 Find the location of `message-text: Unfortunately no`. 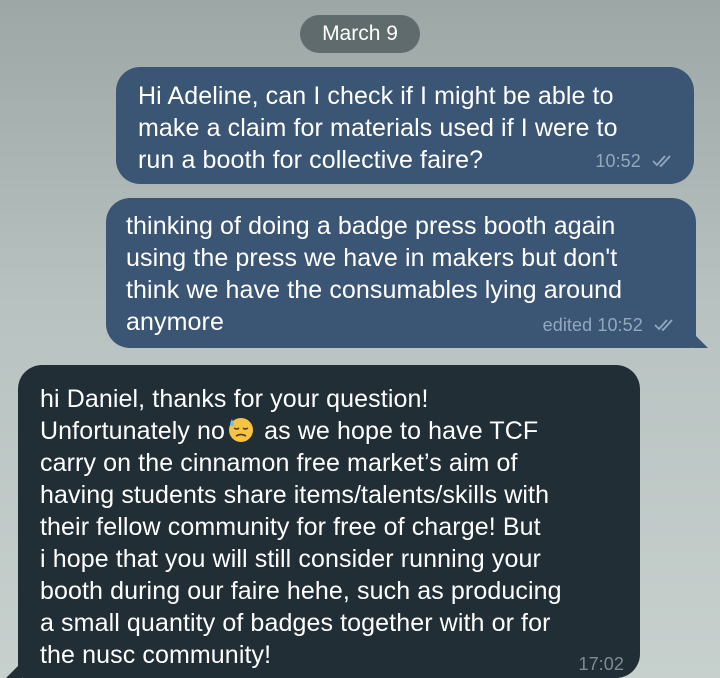

message-text: Unfortunately no is located at coordinates (133, 431).